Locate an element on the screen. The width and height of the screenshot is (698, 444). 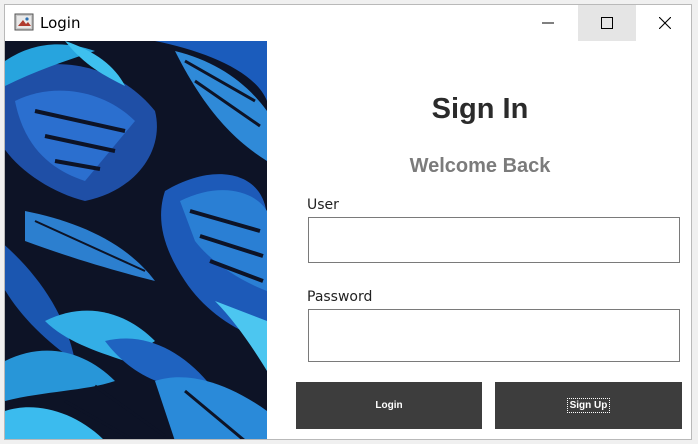
login-button: Login is located at coordinates (389, 405).